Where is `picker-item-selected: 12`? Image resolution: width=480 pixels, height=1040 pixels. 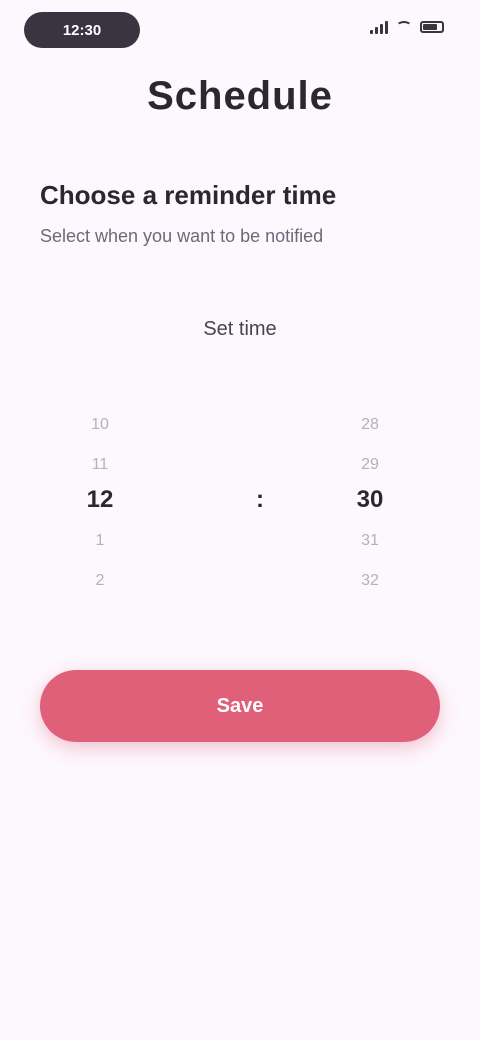 picker-item-selected: 12 is located at coordinates (100, 500).